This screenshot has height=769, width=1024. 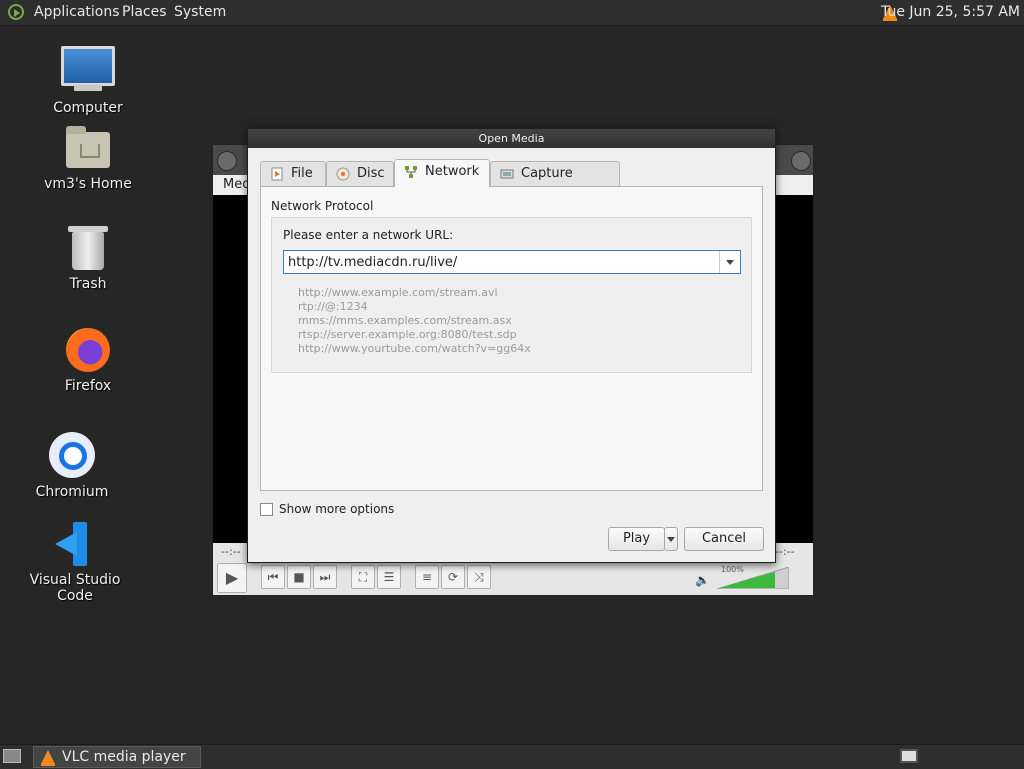 What do you see at coordinates (12, 756) in the screenshot?
I see `show-desktop-icon` at bounding box center [12, 756].